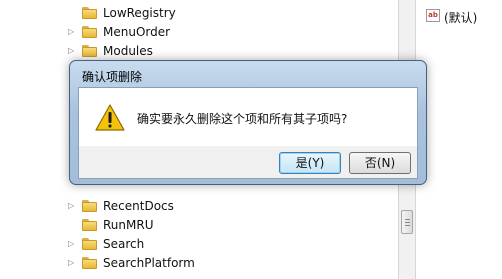 The height and width of the screenshot is (279, 502). I want to click on dialog-message: 确实要永久删除这个项和所有其子项吗?, so click(242, 119).